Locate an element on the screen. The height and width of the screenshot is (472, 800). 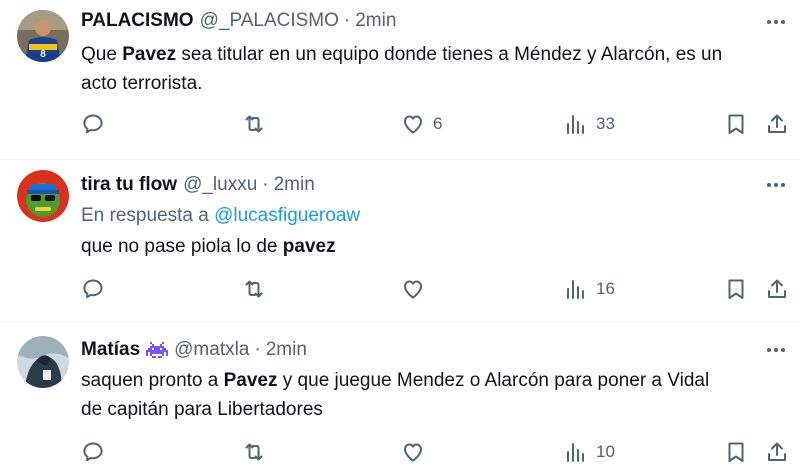
svg-text: 8 is located at coordinates (43, 54).